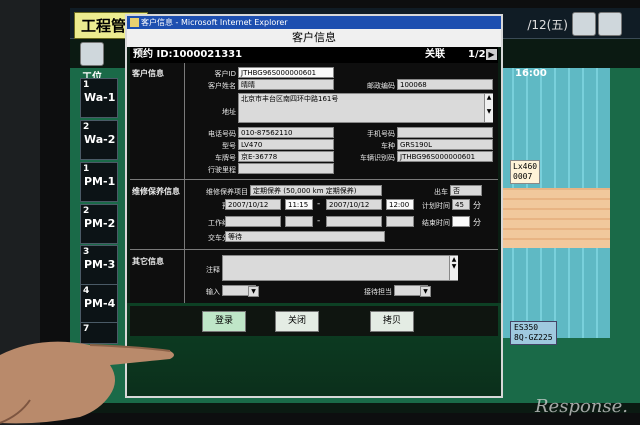 This screenshot has width=640, height=425. What do you see at coordinates (286, 168) in the screenshot?
I see `mileage-field` at bounding box center [286, 168].